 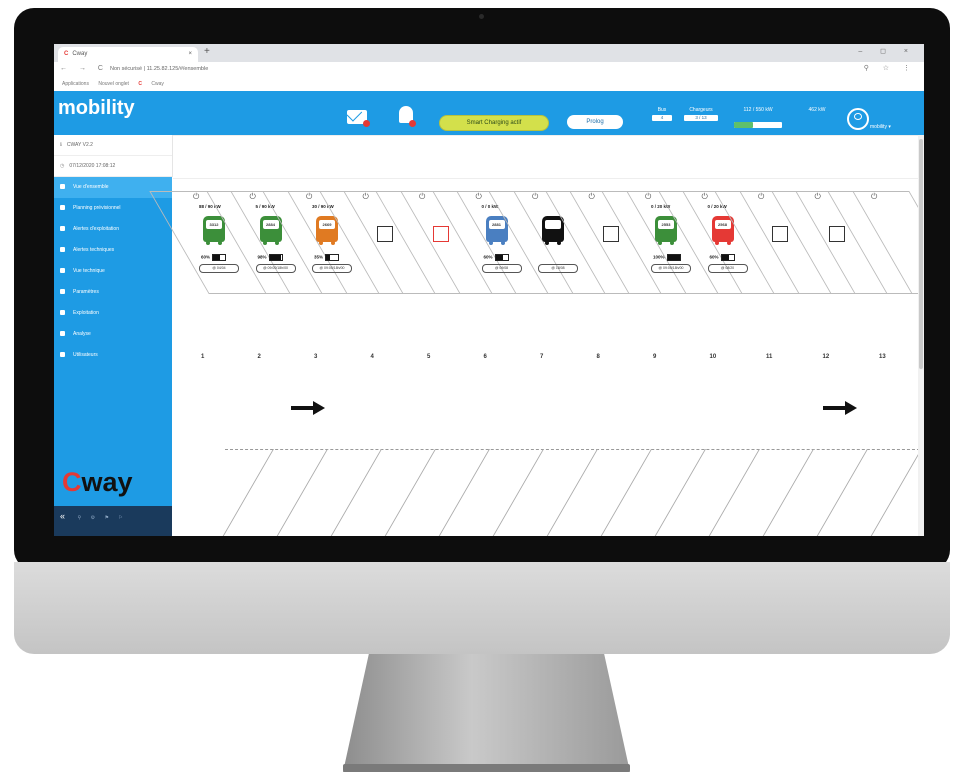 I want to click on bus-number: 2568, so click(x=722, y=224).